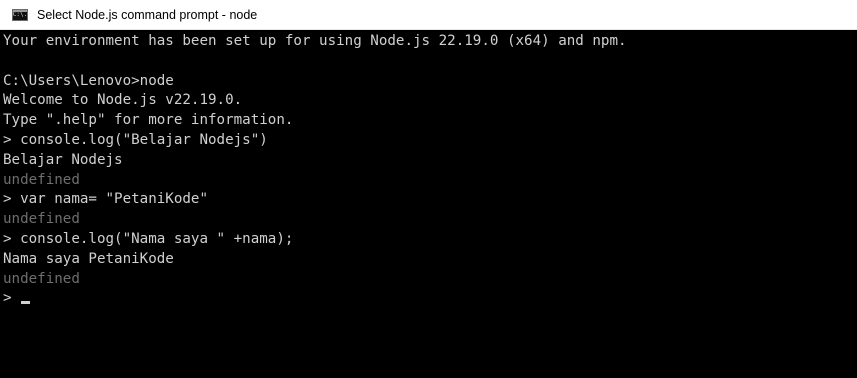  What do you see at coordinates (88, 258) in the screenshot?
I see `console-line: Nama saya PetaniKode` at bounding box center [88, 258].